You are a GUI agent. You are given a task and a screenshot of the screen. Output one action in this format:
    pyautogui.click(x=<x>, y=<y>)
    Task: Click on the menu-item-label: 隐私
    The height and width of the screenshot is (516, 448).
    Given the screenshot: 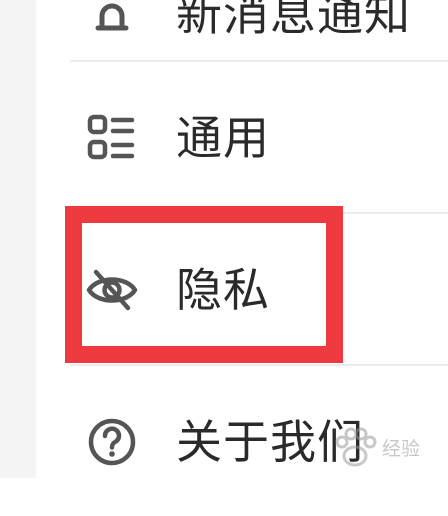 What is the action you would take?
    pyautogui.click(x=223, y=290)
    